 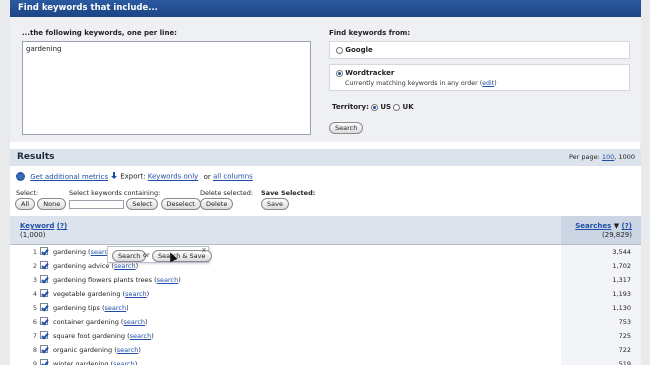 I want to click on keyword-cell: organic gardening (search), so click(x=97, y=350).